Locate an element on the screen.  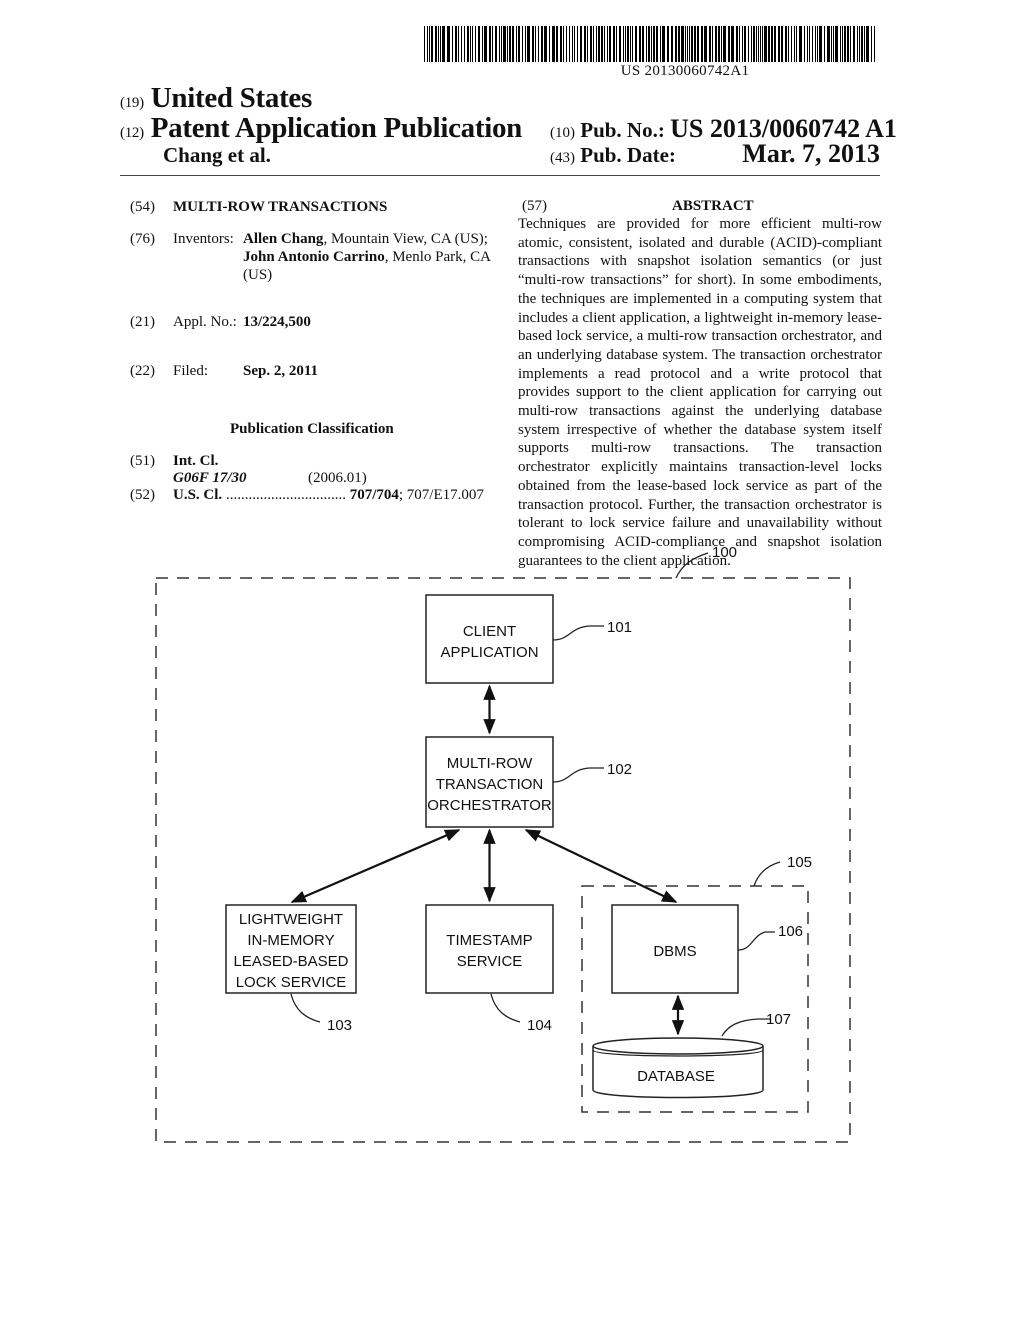
timestamp-ref-label: 104 is located at coordinates (539, 1025).